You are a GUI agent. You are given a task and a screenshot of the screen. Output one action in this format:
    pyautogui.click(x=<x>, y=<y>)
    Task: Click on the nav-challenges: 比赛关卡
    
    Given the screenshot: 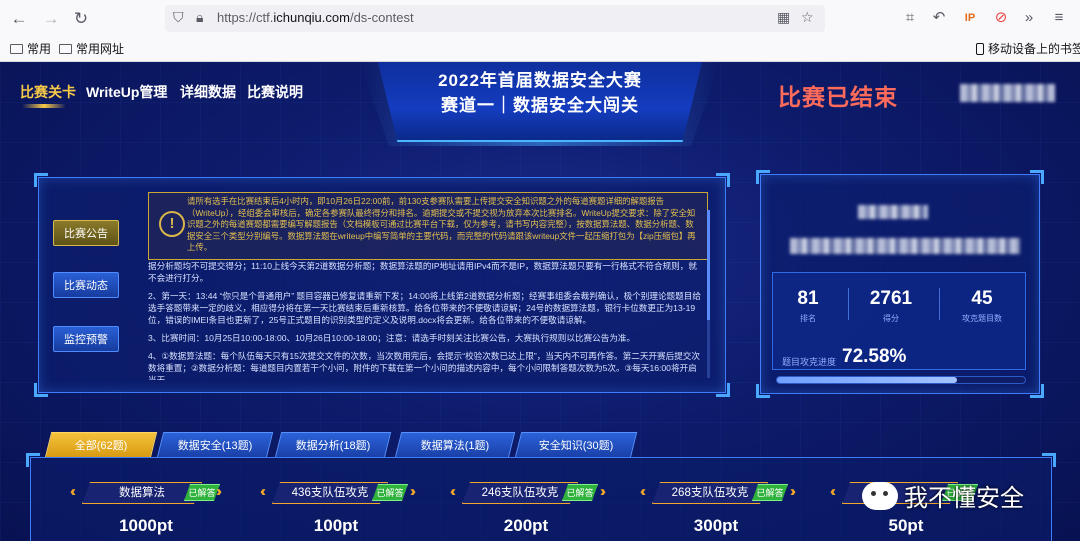 What is the action you would take?
    pyautogui.click(x=48, y=92)
    